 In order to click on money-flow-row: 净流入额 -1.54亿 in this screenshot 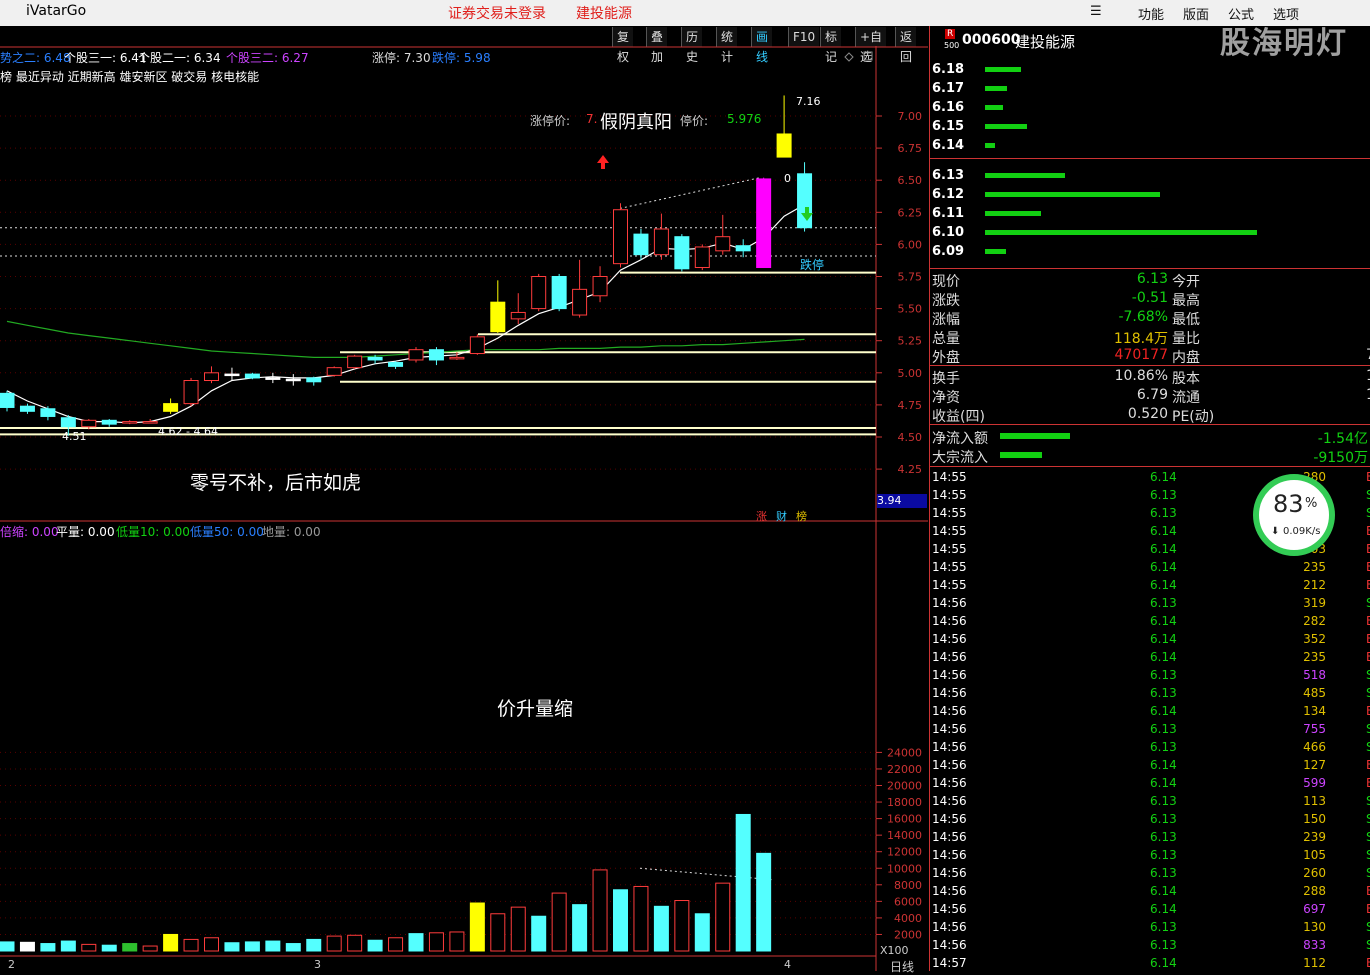, I will do `click(1150, 437)`.